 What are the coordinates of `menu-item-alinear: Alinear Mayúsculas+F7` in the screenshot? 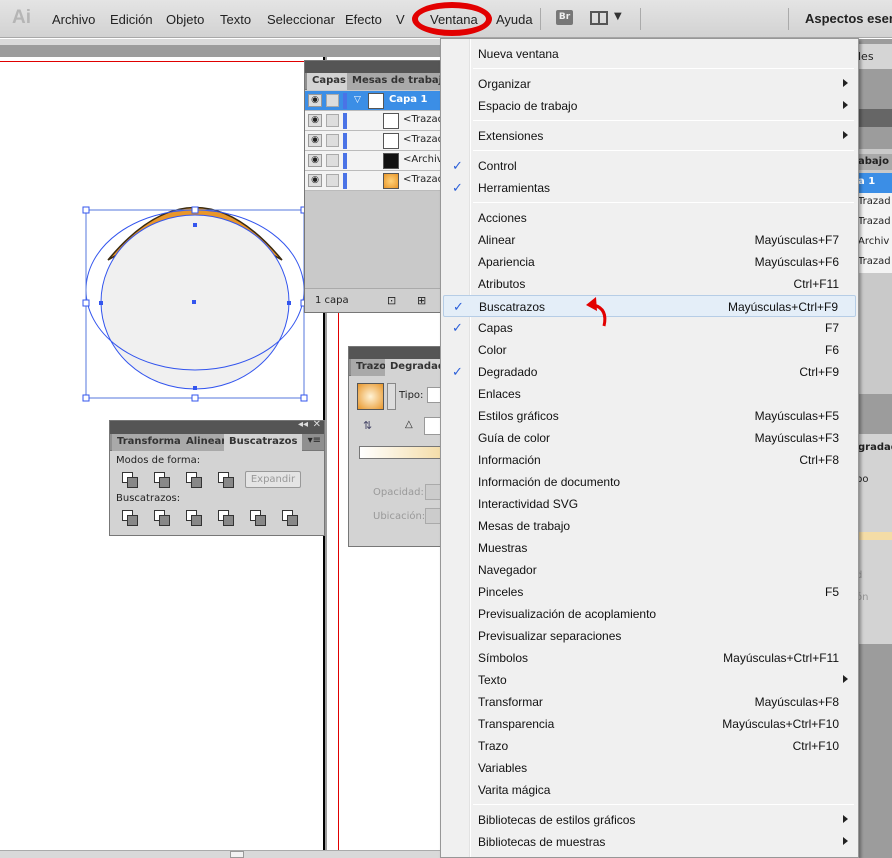 It's located at (649, 240).